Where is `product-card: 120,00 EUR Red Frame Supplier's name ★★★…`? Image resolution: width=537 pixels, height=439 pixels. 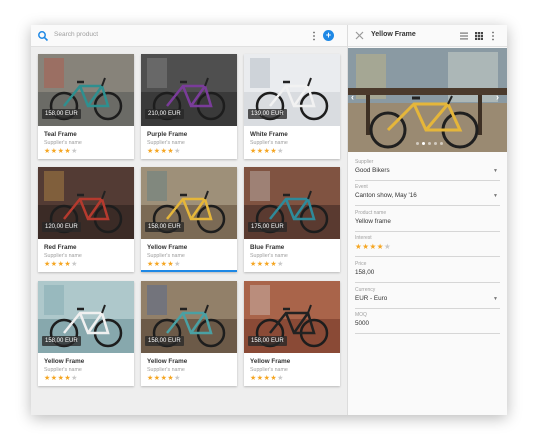 product-card: 120,00 EUR Red Frame Supplier's name ★★★… is located at coordinates (86, 219).